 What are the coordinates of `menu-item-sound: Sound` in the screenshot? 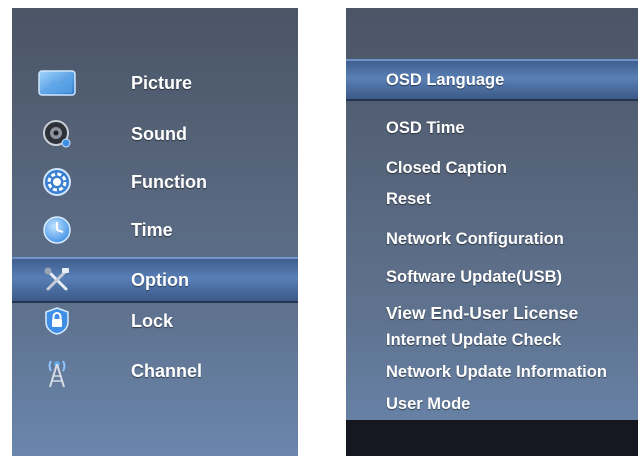 It's located at (155, 134).